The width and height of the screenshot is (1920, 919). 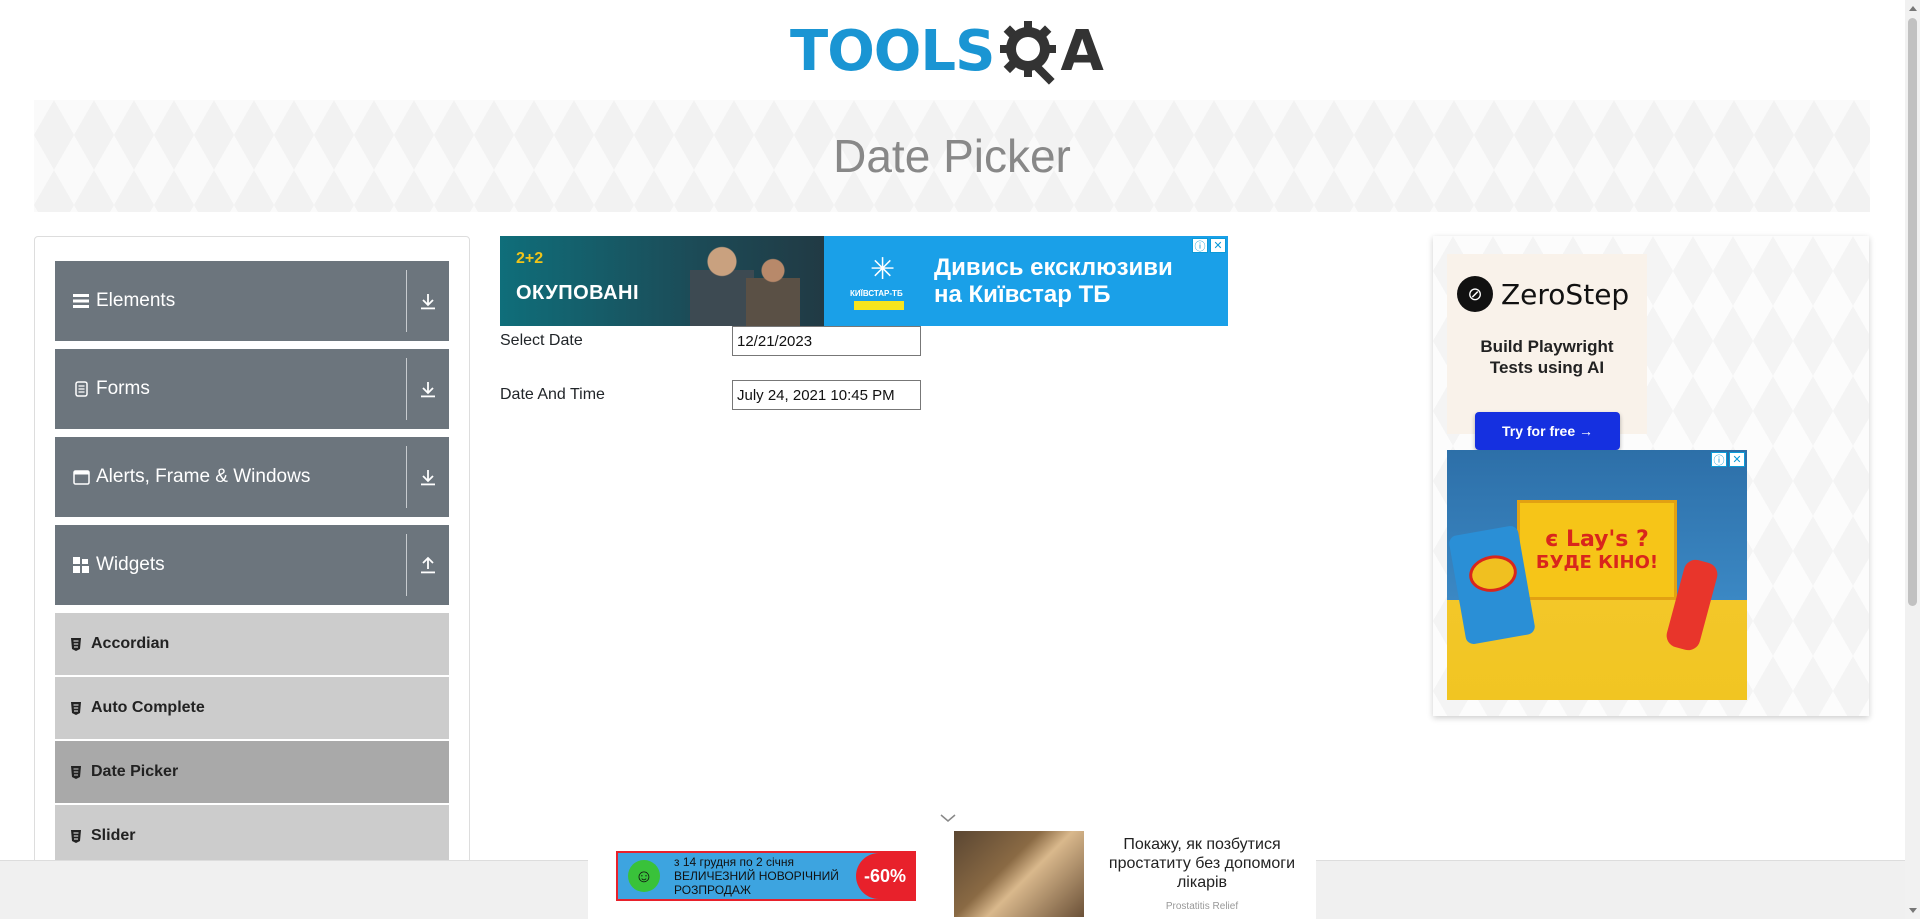 What do you see at coordinates (252, 565) in the screenshot?
I see `sidebar-group-widgets: Widgets` at bounding box center [252, 565].